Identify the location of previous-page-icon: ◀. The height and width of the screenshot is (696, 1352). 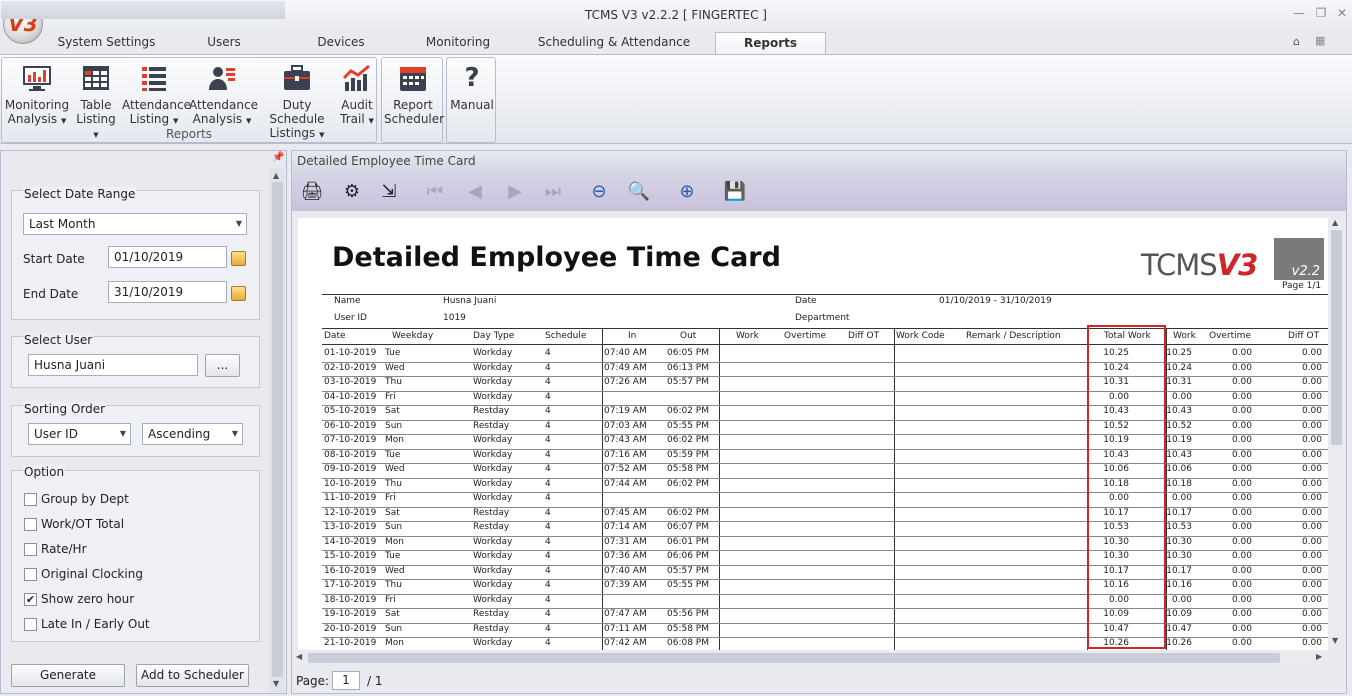
(475, 192).